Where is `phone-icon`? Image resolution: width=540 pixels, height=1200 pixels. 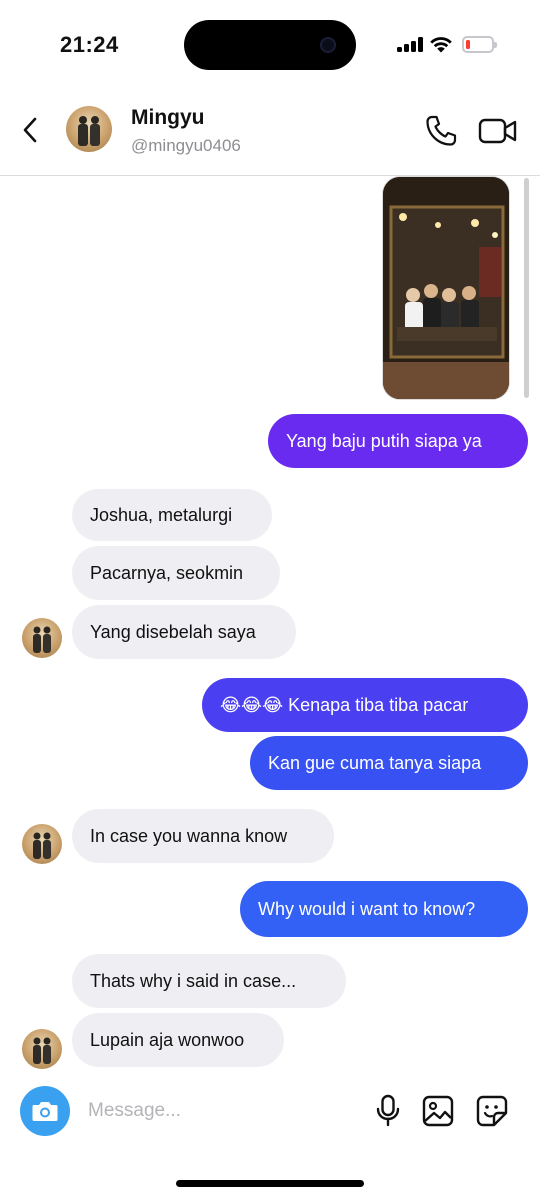
phone-icon is located at coordinates (441, 130).